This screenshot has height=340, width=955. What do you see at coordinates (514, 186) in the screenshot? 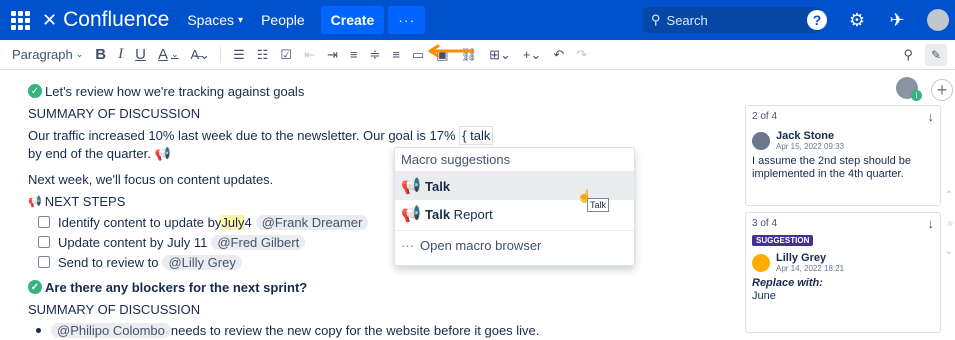
I see `macro-item-talk: 📢 Talk` at bounding box center [514, 186].